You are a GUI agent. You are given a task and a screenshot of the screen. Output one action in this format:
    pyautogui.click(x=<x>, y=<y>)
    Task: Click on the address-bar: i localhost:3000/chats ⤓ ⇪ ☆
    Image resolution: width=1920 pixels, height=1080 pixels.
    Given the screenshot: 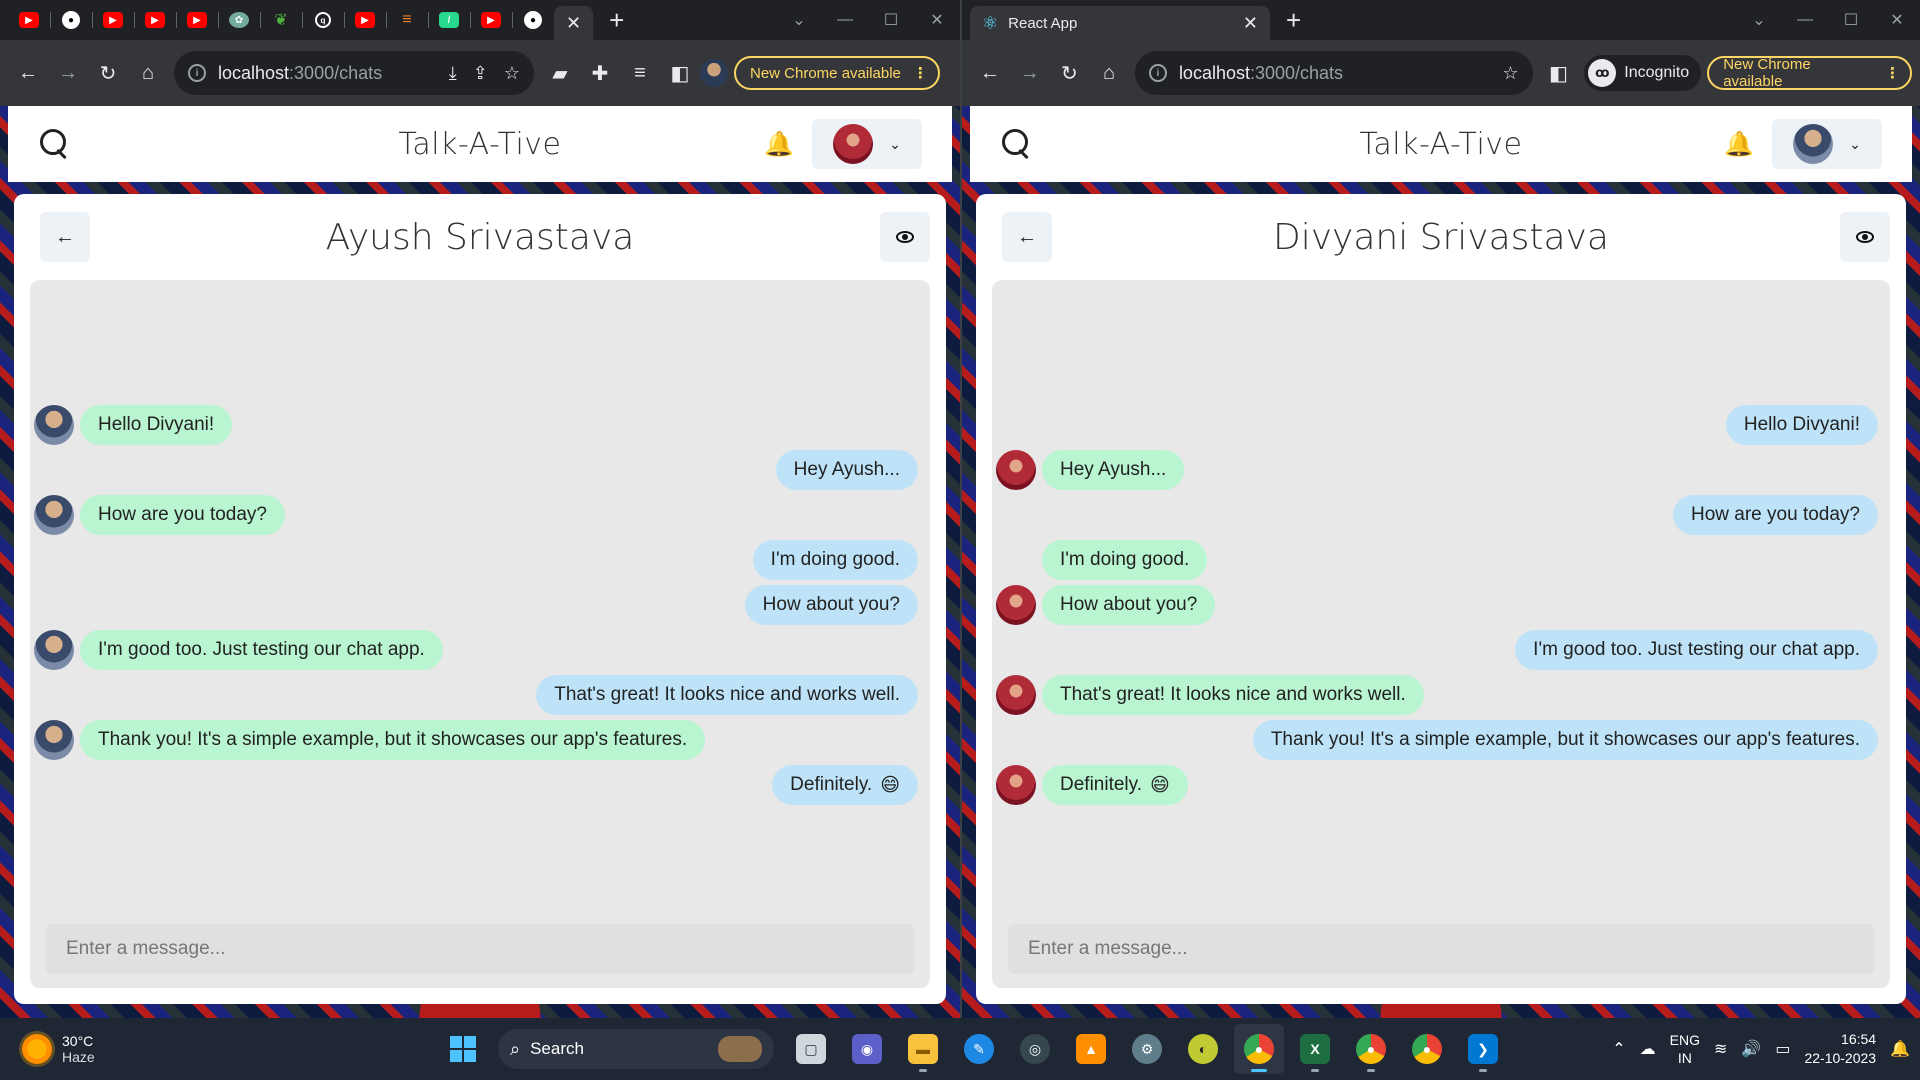 What is the action you would take?
    pyautogui.click(x=354, y=73)
    